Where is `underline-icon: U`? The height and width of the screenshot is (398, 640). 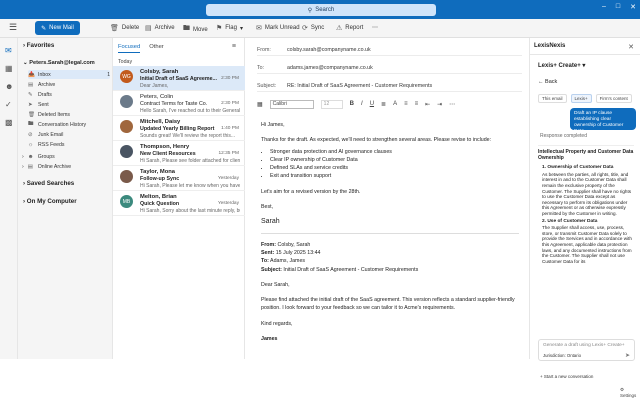
underline-icon: U is located at coordinates (372, 104).